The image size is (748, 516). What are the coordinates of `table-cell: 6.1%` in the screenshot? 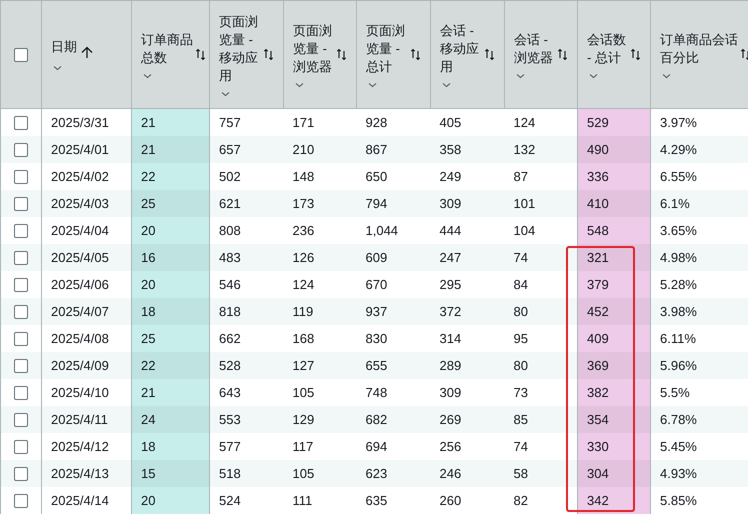 It's located at (699, 203).